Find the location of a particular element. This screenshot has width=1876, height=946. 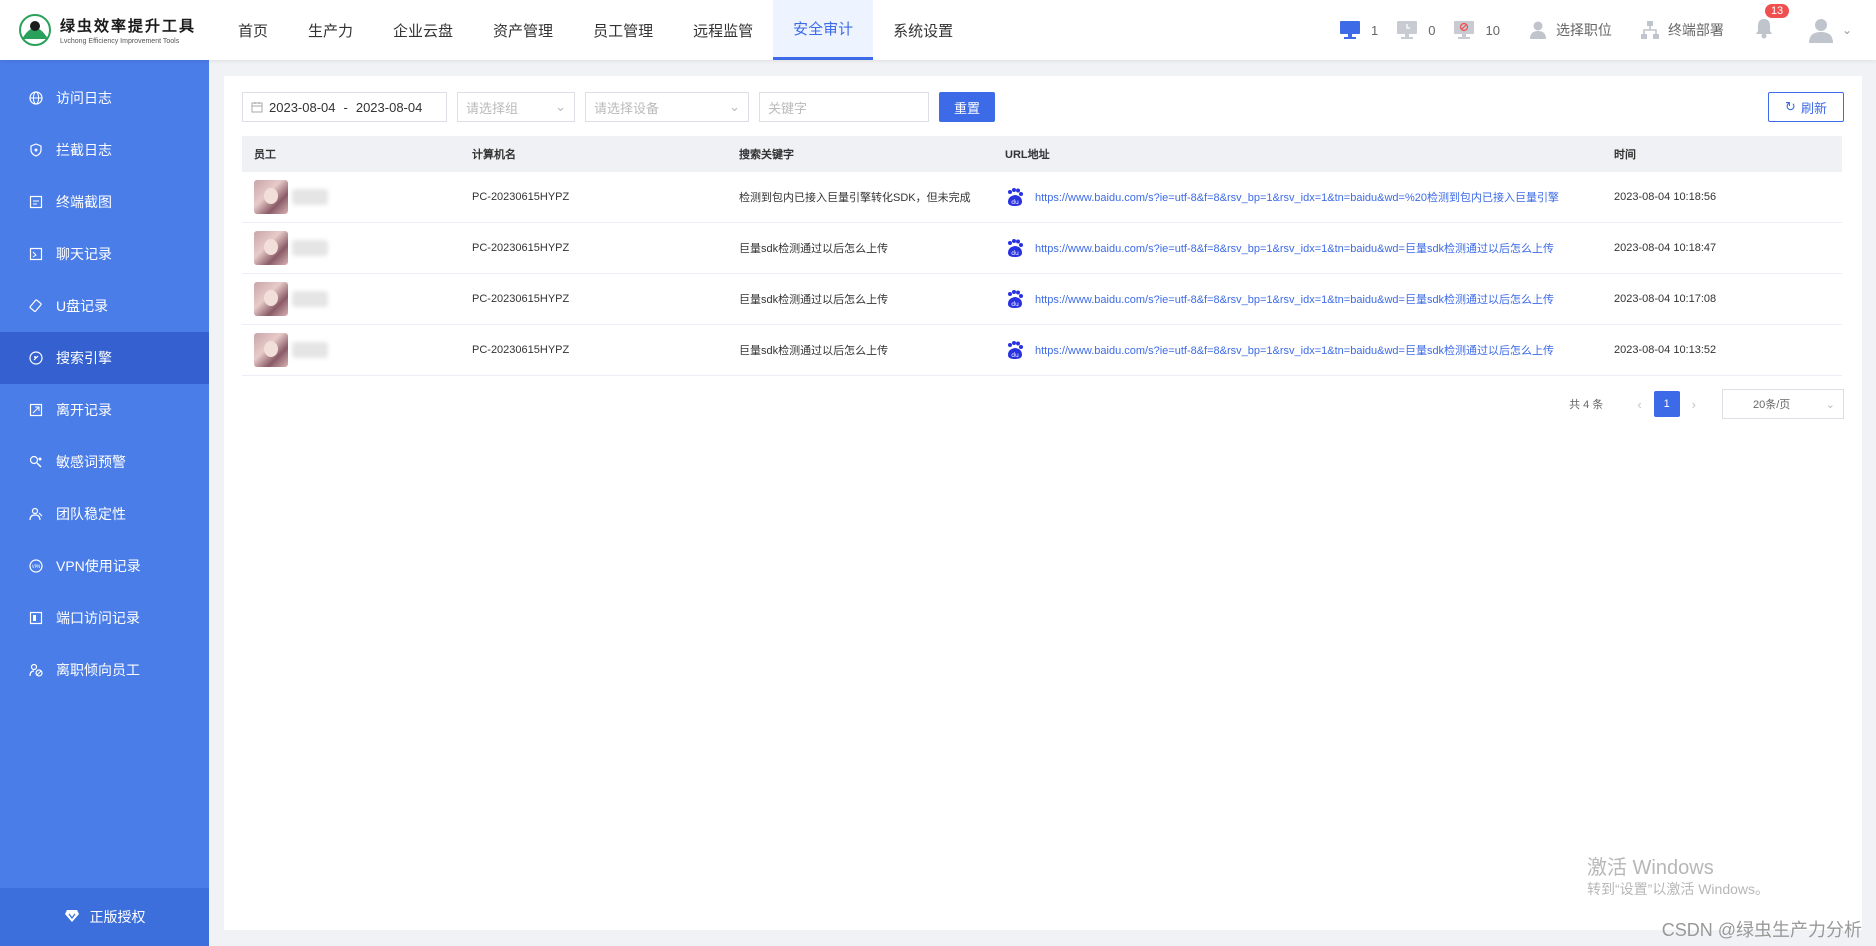

prev-page-icon: ‹ is located at coordinates (1639, 404).